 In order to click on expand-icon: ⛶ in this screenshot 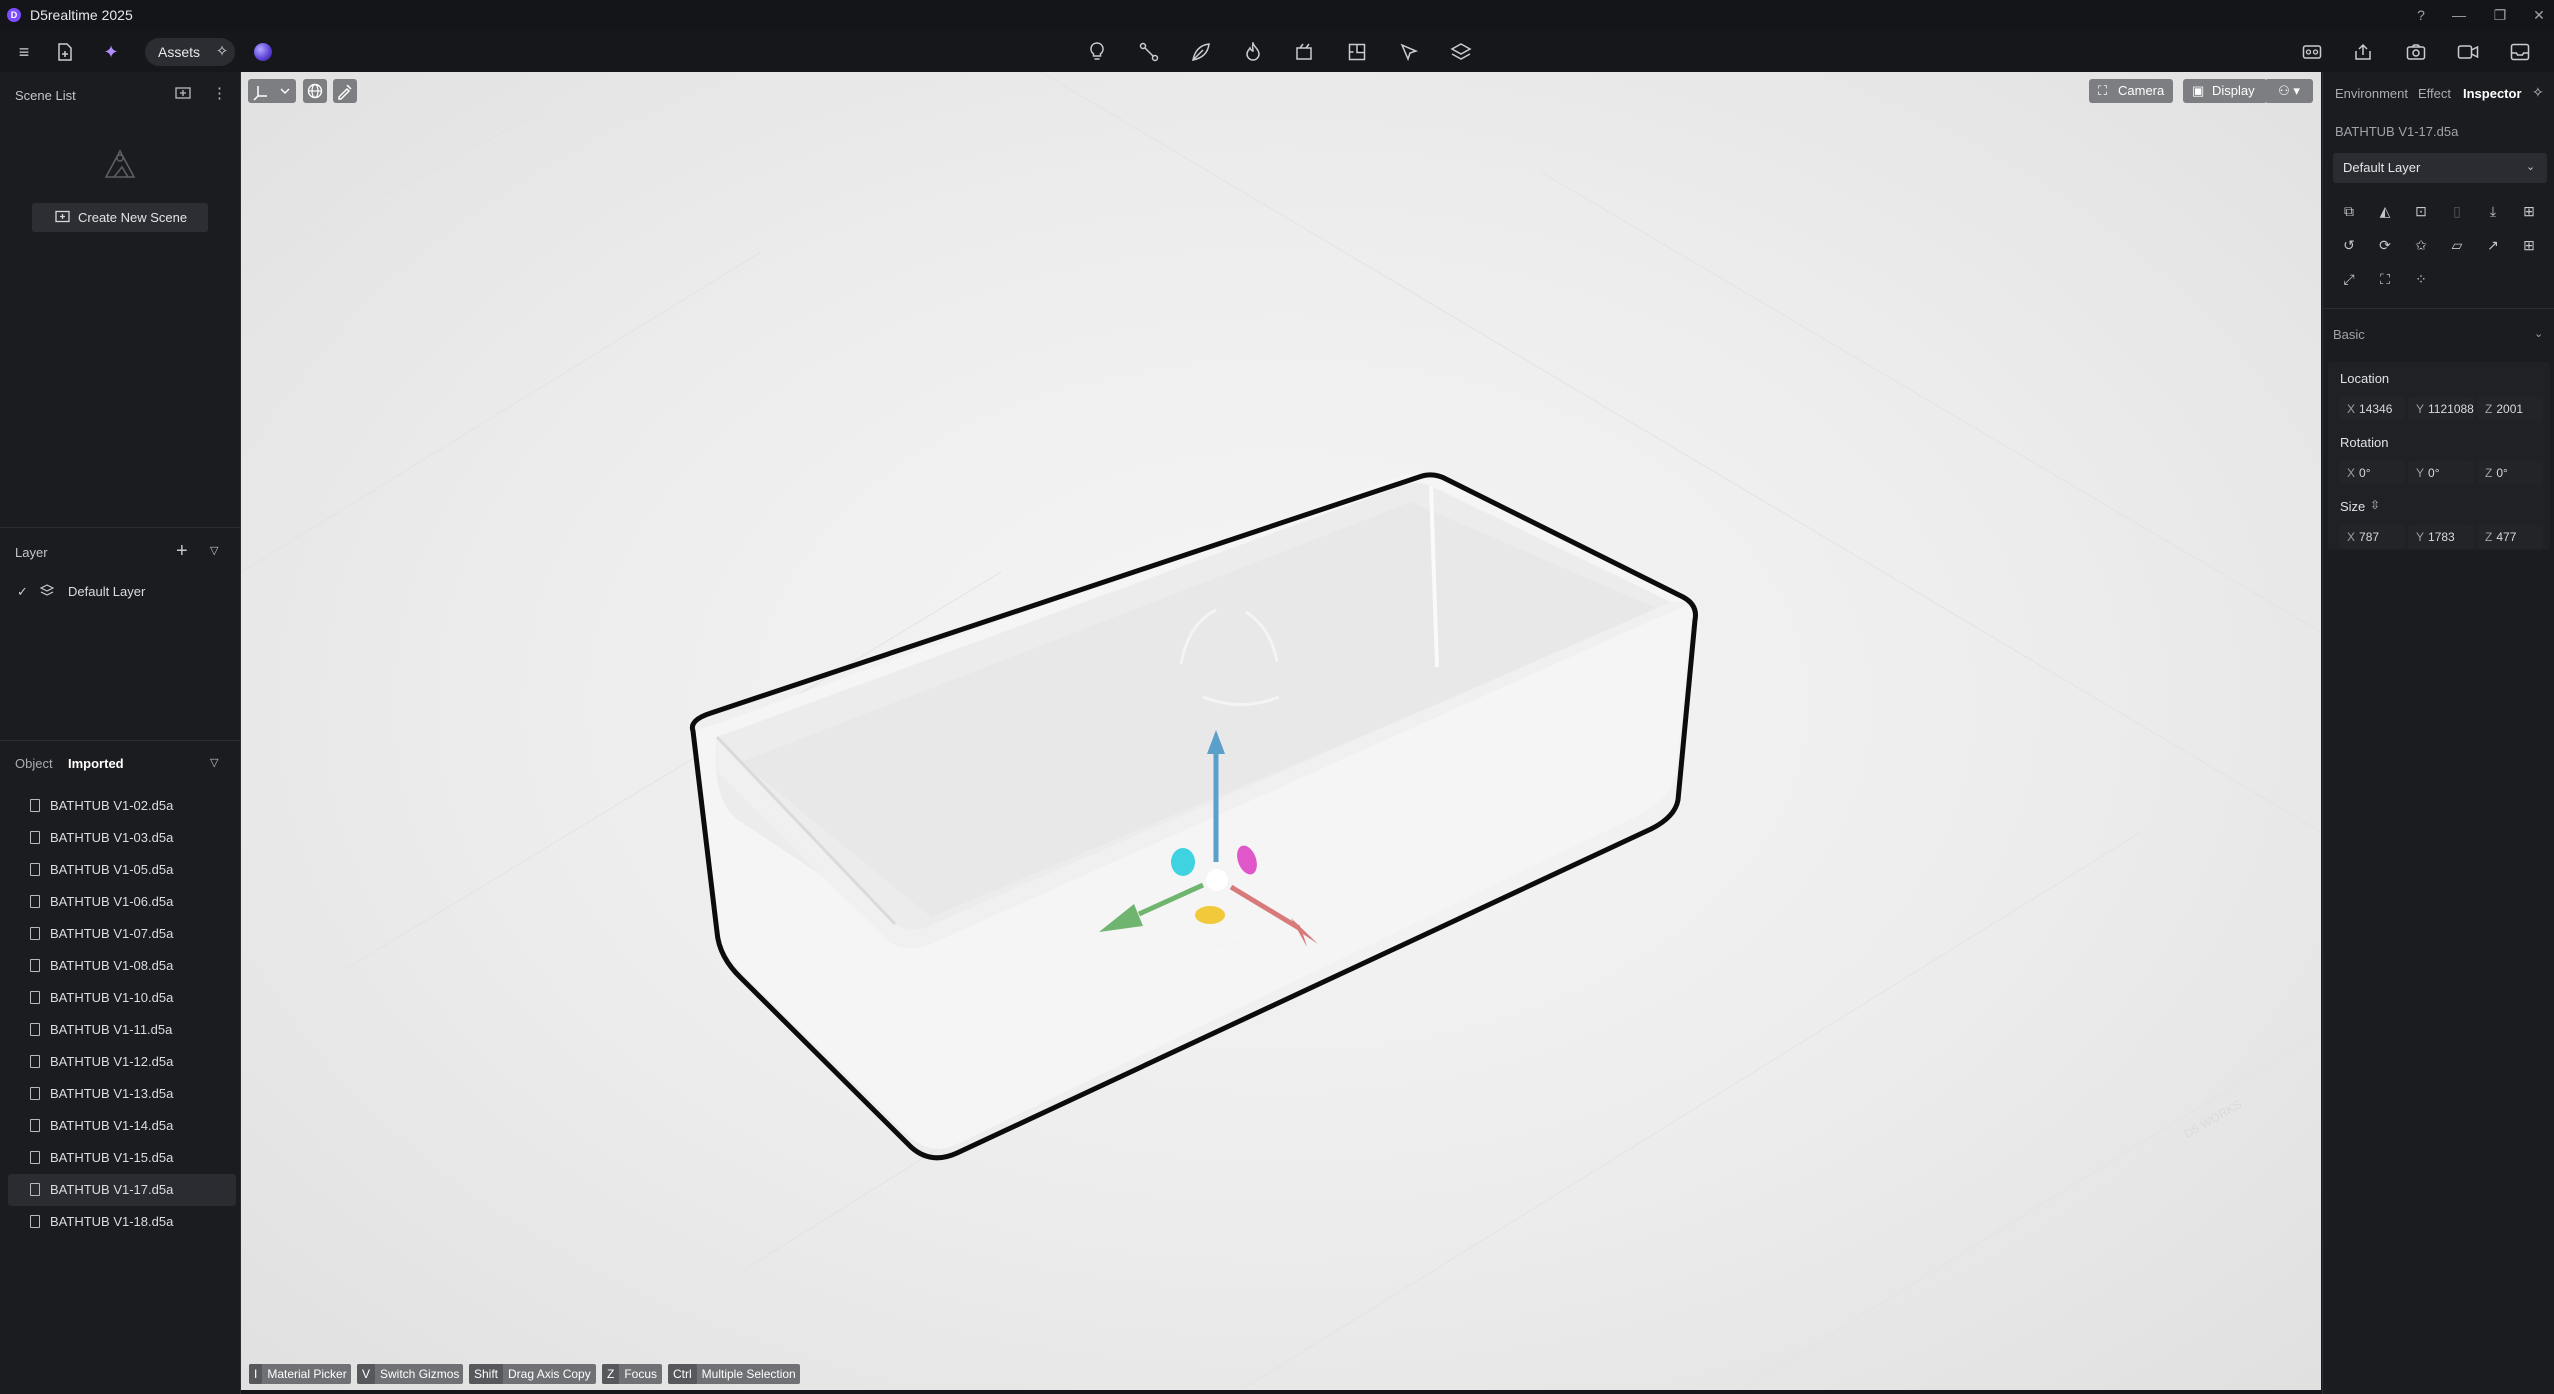, I will do `click(2385, 279)`.